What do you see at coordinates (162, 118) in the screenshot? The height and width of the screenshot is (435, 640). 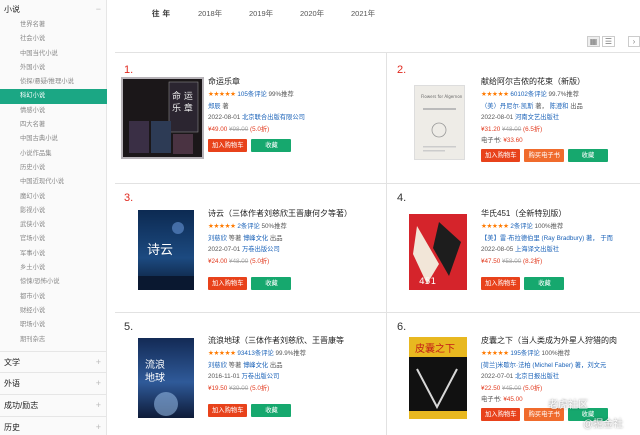 I see `book-cover: 命 运 乐 章` at bounding box center [162, 118].